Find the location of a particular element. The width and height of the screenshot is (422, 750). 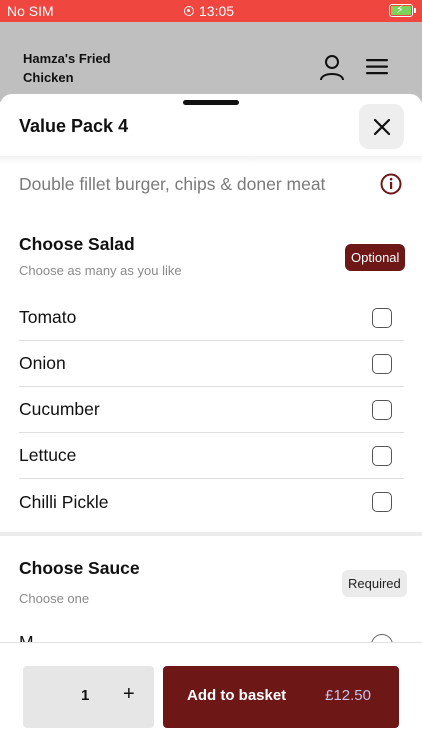

increment-button: + is located at coordinates (129, 694).